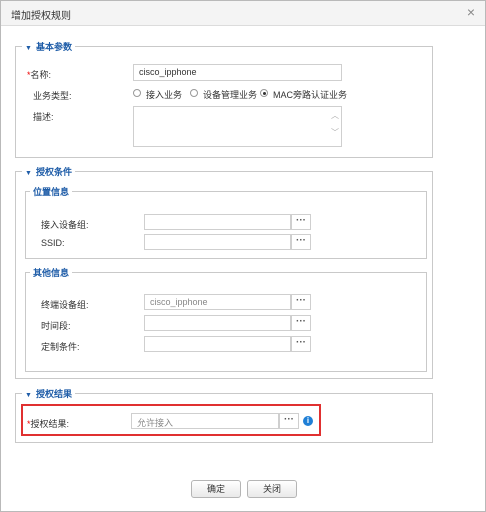 The width and height of the screenshot is (486, 512). I want to click on basic-params-legend: ▼ 基本参数, so click(48, 46).